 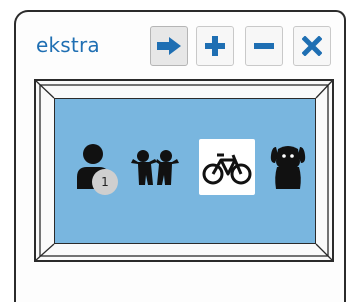 What do you see at coordinates (105, 182) in the screenshot?
I see `count-badge: 1` at bounding box center [105, 182].